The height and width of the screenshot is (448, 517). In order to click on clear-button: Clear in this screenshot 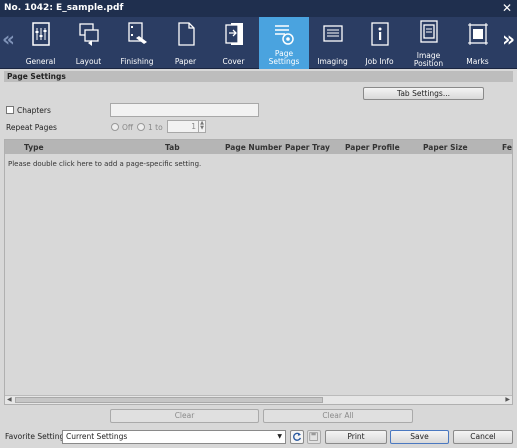, I will do `click(184, 416)`.